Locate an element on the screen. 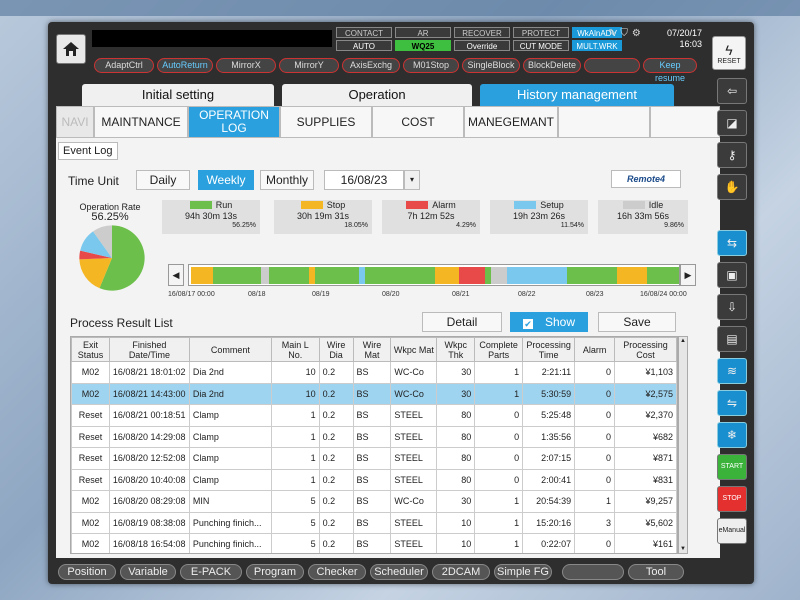 The image size is (800, 600). legend-alarm-time: 7h 12m 52s is located at coordinates (431, 216).